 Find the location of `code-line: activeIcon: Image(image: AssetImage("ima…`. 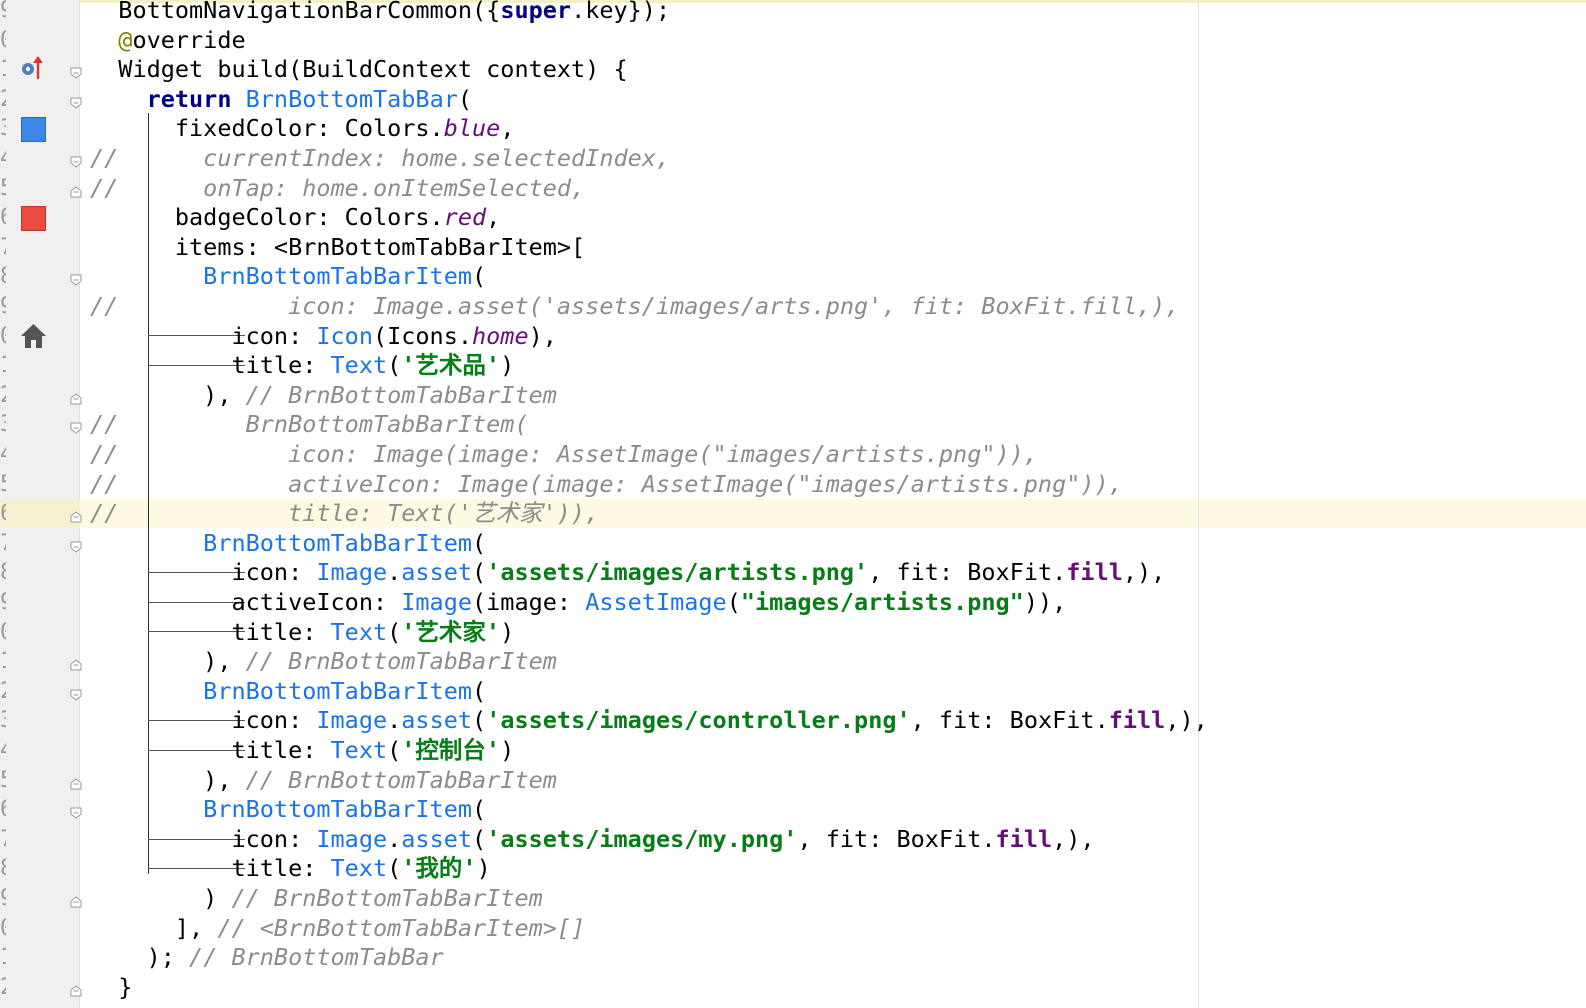

code-line: activeIcon: Image(image: AssetImage("ima… is located at coordinates (578, 602).